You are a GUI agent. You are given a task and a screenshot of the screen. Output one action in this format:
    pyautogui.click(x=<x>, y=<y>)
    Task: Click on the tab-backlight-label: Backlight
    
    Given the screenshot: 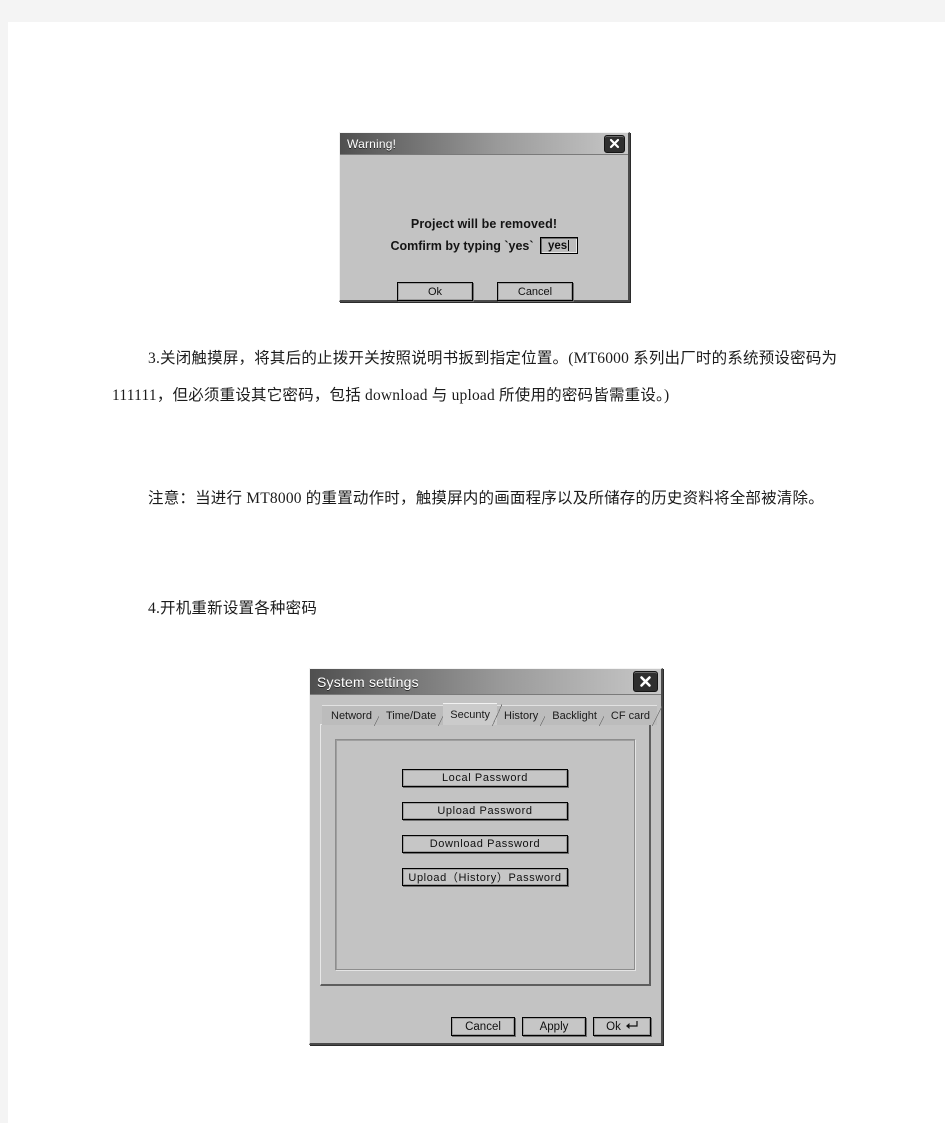 What is the action you would take?
    pyautogui.click(x=574, y=715)
    